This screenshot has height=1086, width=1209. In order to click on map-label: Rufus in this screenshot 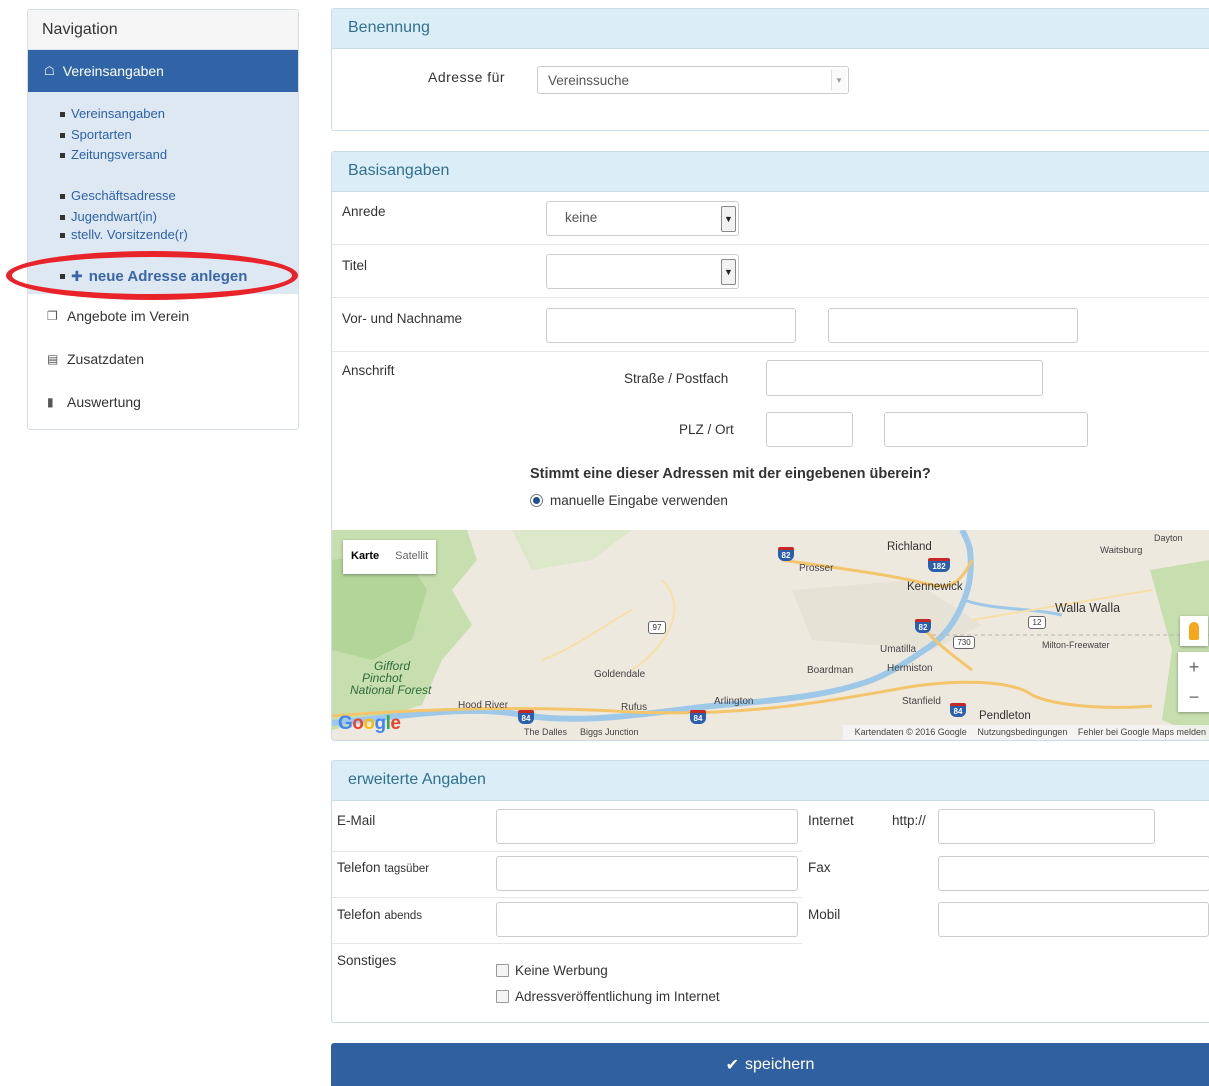, I will do `click(634, 707)`.